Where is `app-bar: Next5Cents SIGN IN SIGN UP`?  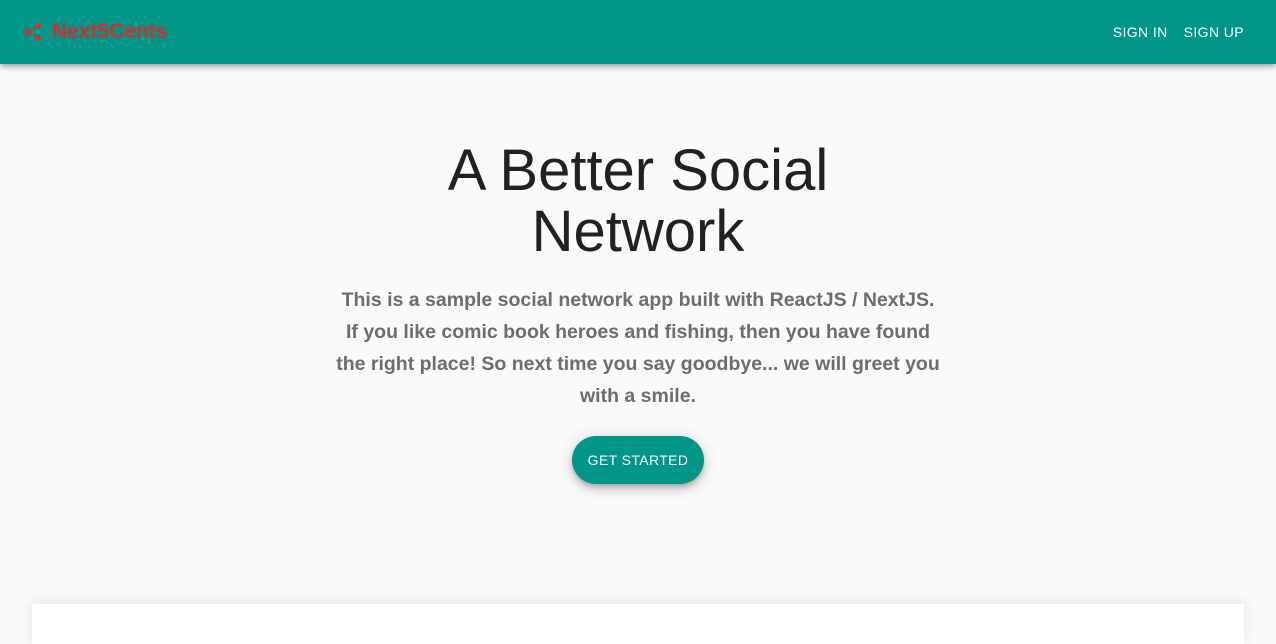
app-bar: Next5Cents SIGN IN SIGN UP is located at coordinates (638, 32).